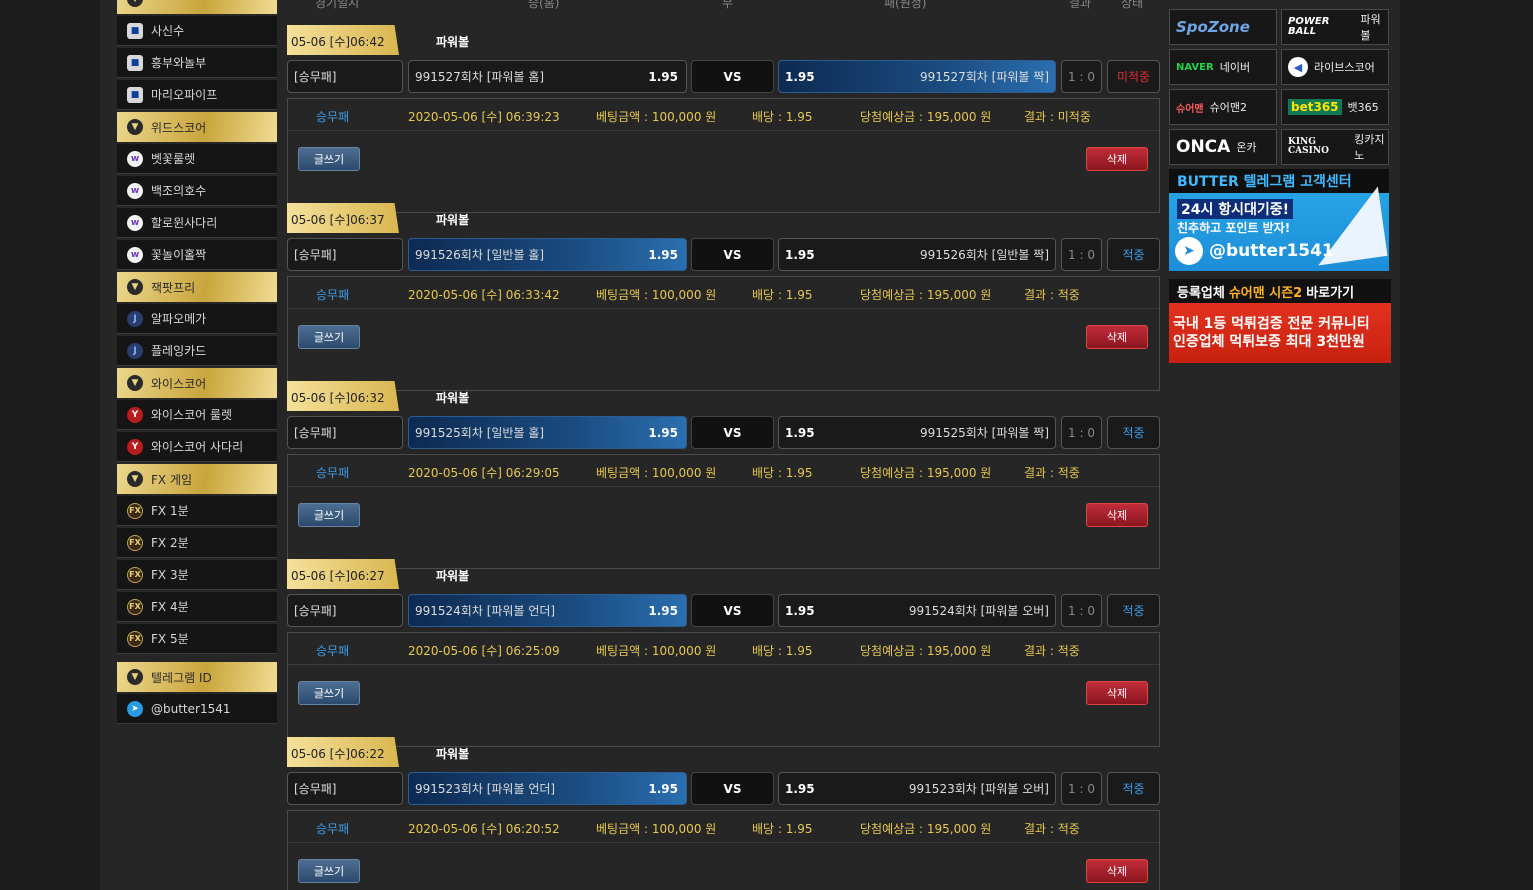 This screenshot has height=890, width=1533. What do you see at coordinates (547, 788) in the screenshot?
I see `home-pick: 991523회차 [파워볼 언더] 1.95` at bounding box center [547, 788].